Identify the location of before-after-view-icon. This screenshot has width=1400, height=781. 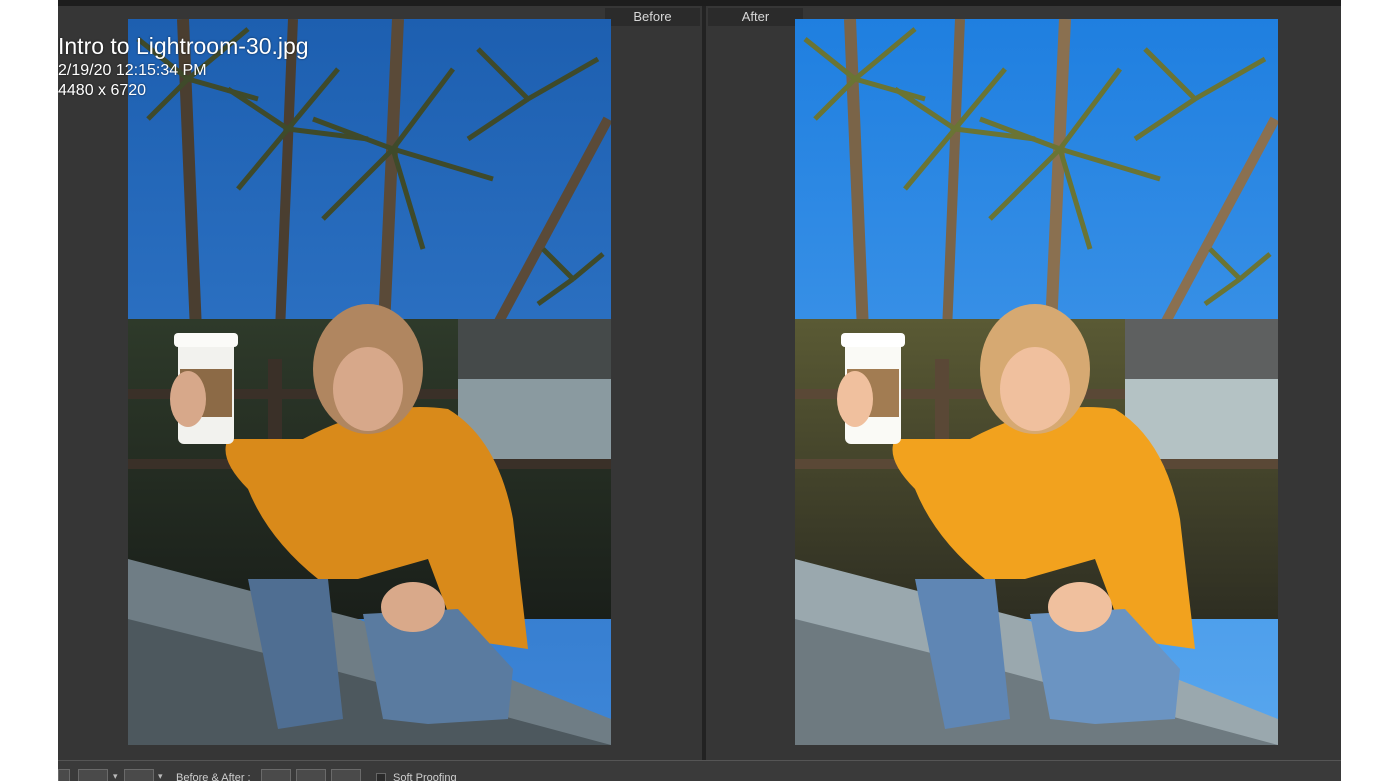
(139, 775).